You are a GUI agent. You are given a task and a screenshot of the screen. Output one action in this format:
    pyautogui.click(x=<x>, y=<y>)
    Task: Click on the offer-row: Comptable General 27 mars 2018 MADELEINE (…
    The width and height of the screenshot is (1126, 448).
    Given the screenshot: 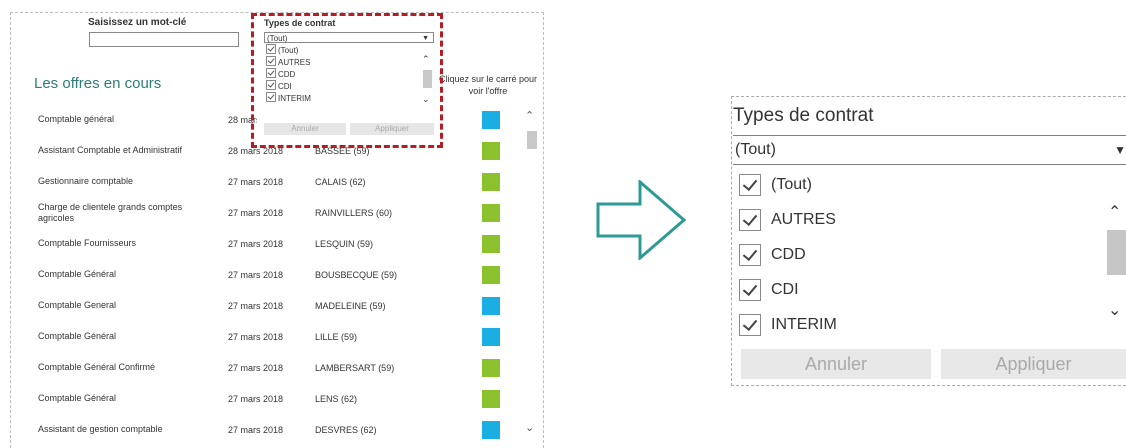 What is the action you would take?
    pyautogui.click(x=265, y=305)
    